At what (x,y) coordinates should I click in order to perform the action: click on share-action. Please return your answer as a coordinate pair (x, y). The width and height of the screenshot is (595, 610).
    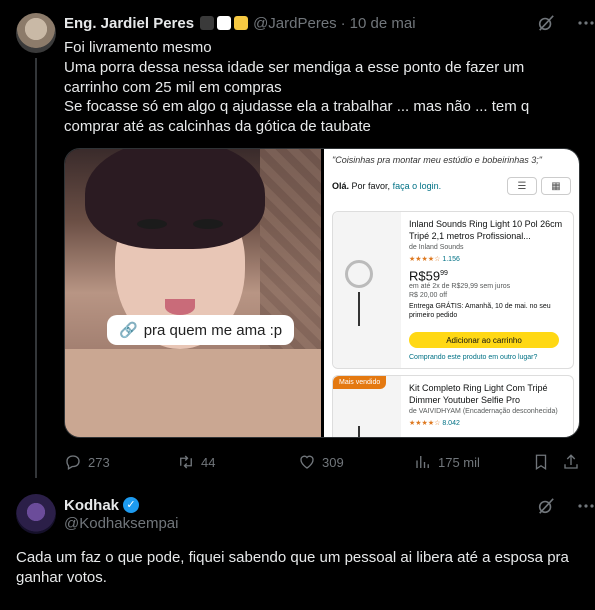
    Looking at the image, I should click on (571, 462).